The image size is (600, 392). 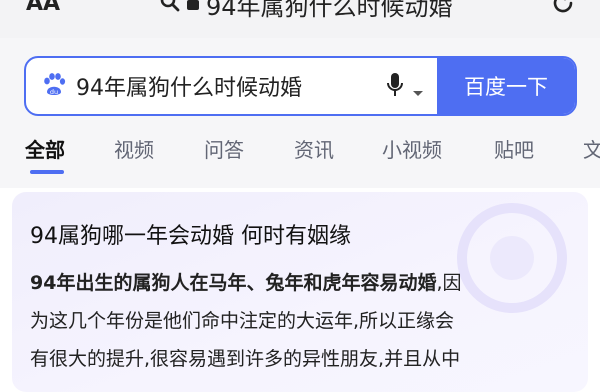 I want to click on result-line-3: 有很大的提升,很容易遇到许多的异性朋友,并且从中, so click(x=245, y=359).